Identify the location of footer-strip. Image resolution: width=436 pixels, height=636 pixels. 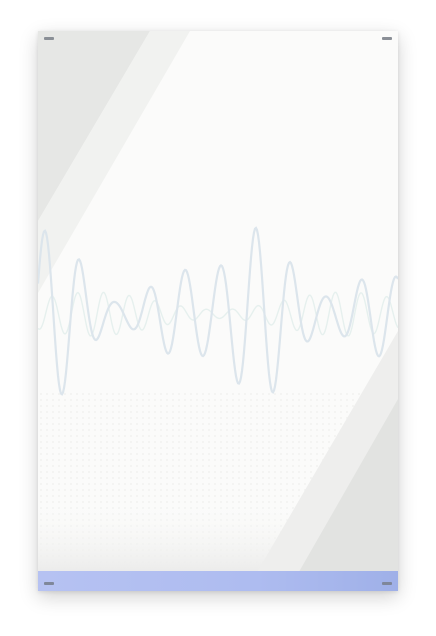
(218, 581).